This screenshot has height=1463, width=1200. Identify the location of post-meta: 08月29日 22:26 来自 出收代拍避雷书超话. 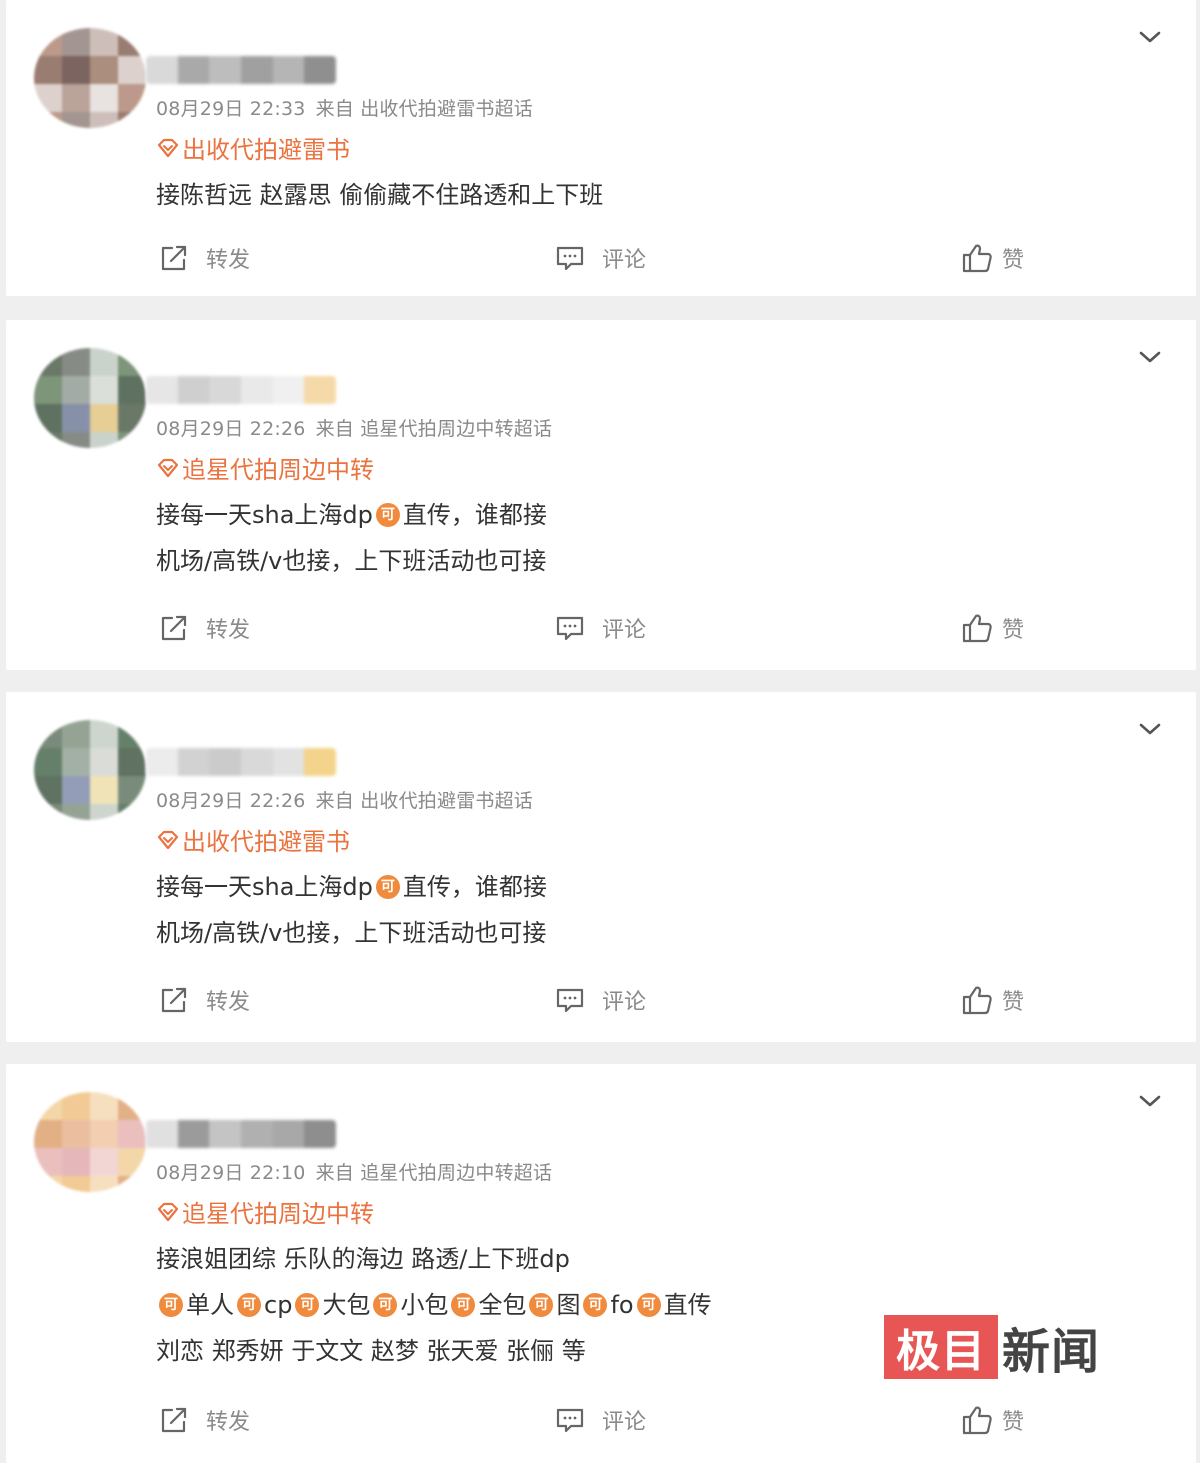
(344, 799).